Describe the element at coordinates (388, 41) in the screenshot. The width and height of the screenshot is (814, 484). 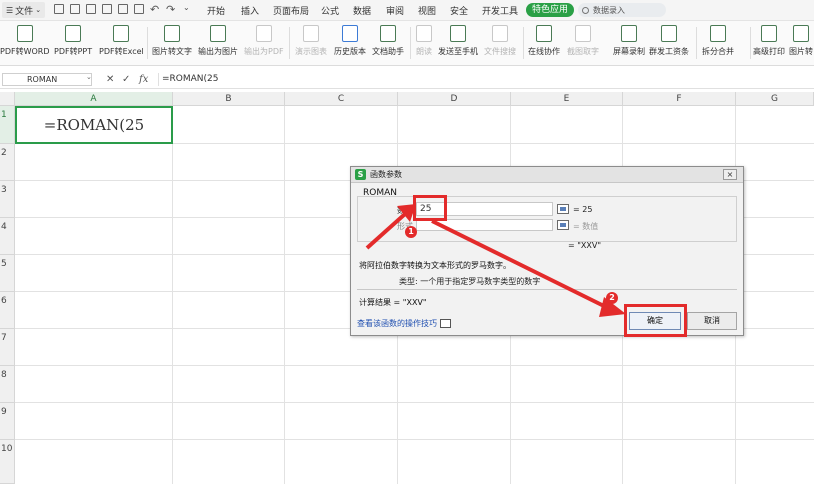
I see `doc-assistant-button: 文档助手` at that location.